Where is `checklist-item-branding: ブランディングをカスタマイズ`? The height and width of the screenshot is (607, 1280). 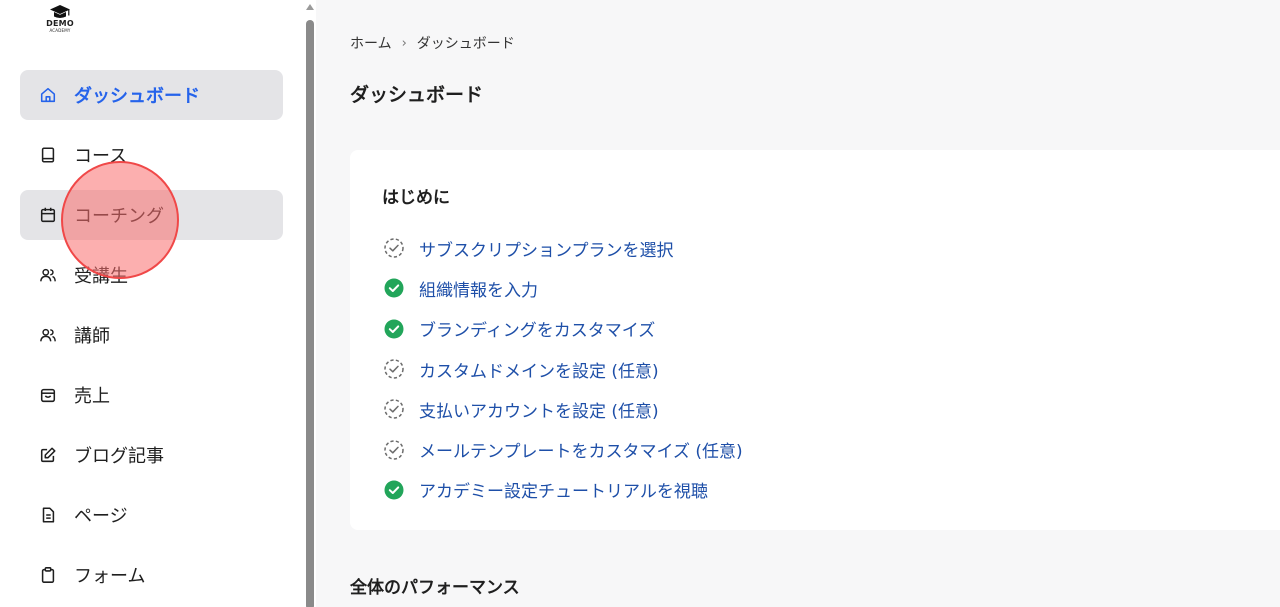
checklist-item-branding: ブランディングをカスタマイズ is located at coordinates (562, 329).